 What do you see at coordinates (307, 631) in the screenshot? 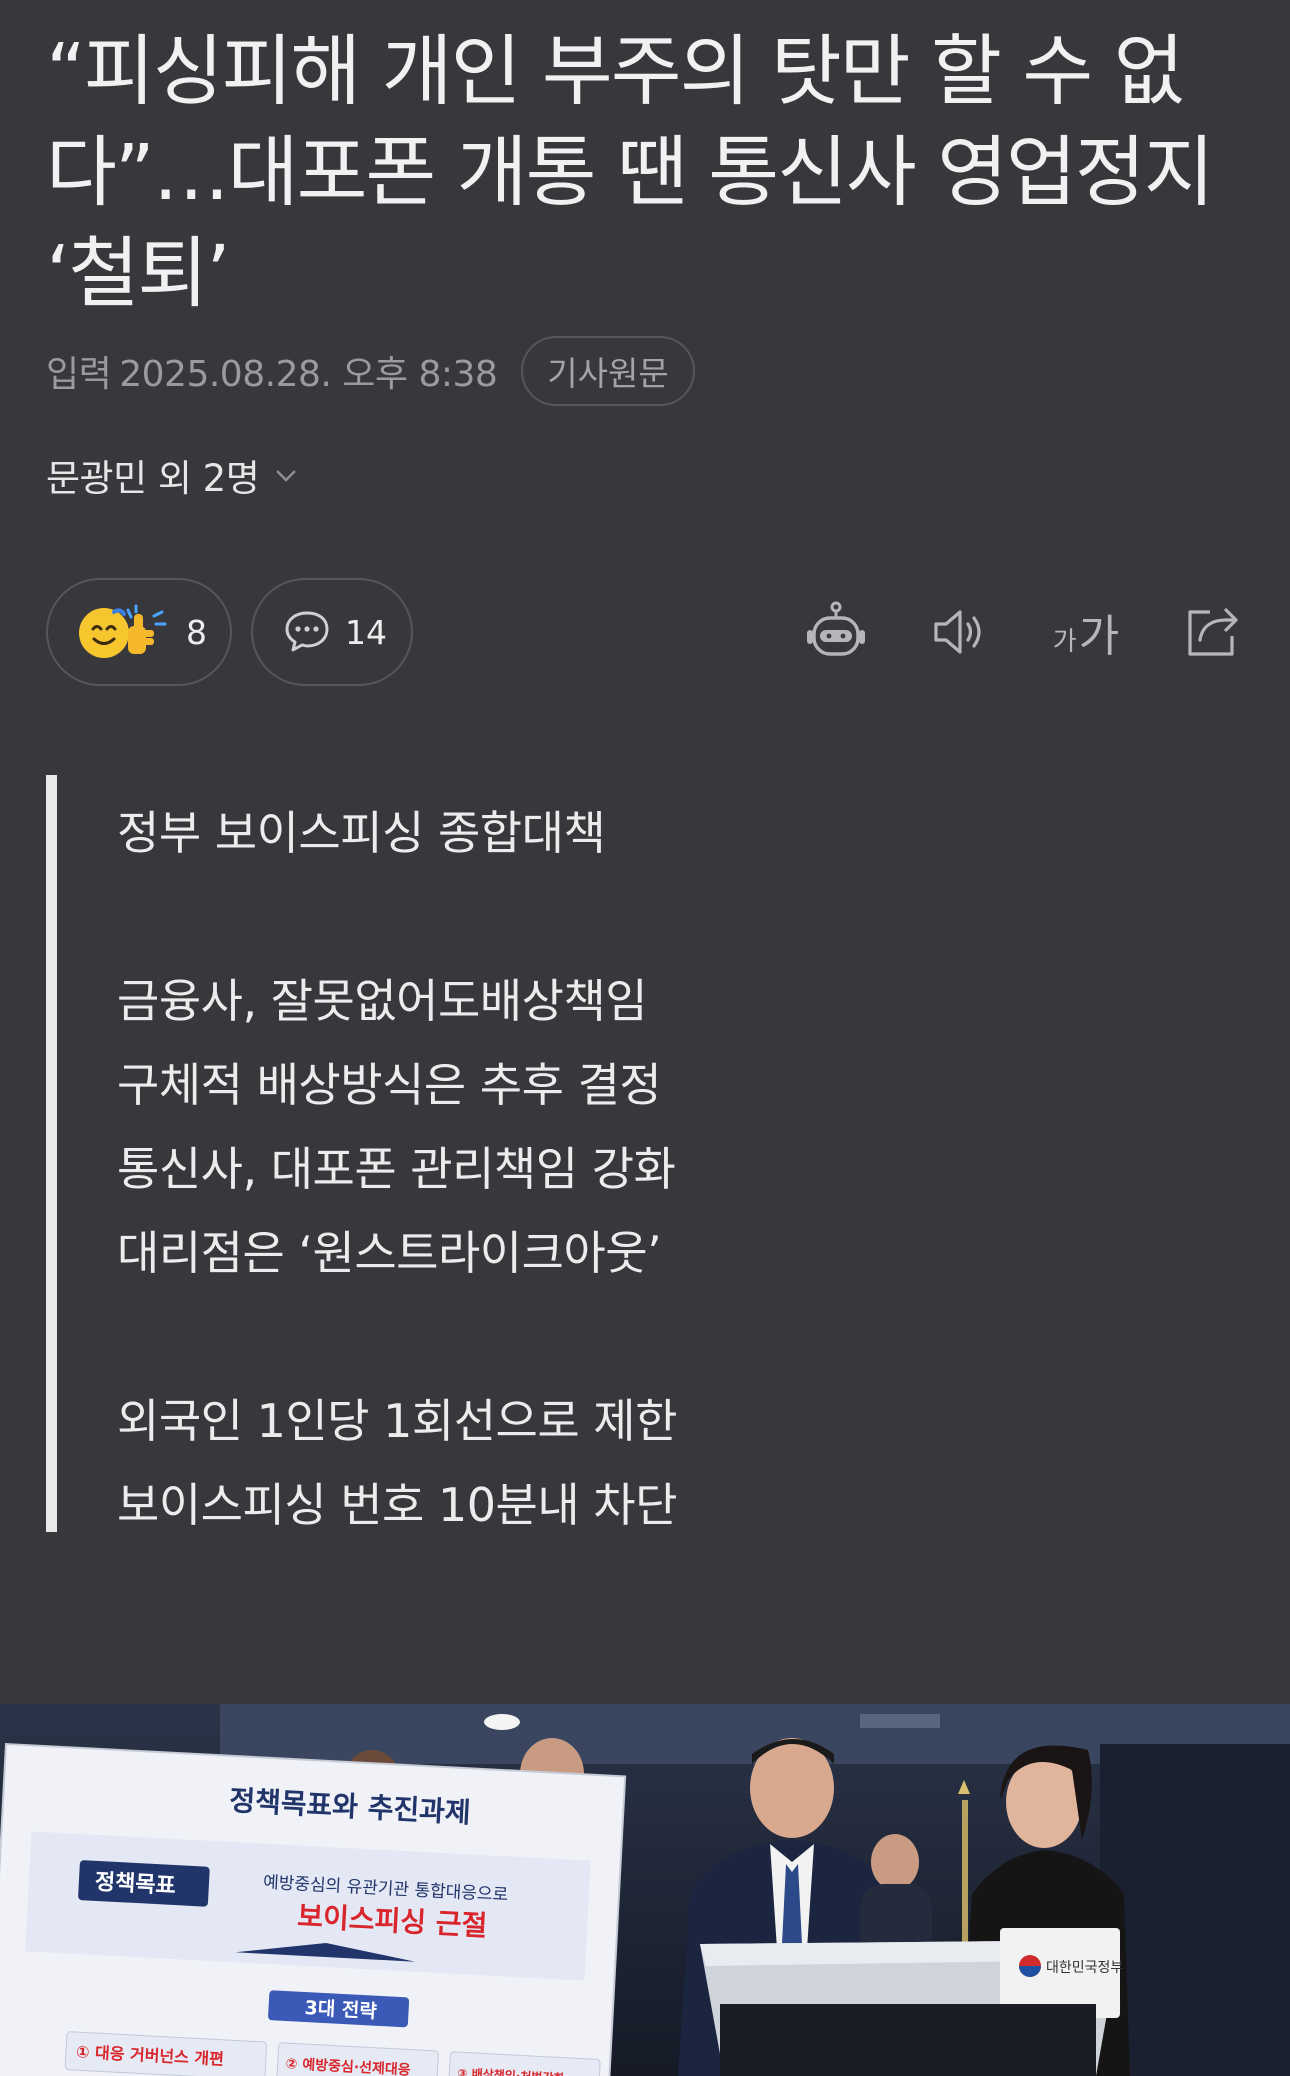
I see `comment-bubble-icon` at bounding box center [307, 631].